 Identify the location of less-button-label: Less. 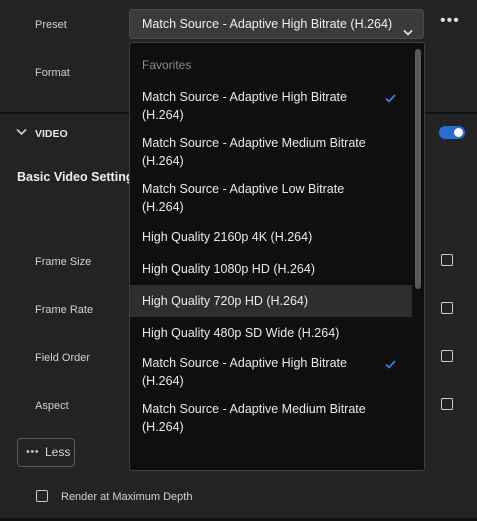
(58, 452).